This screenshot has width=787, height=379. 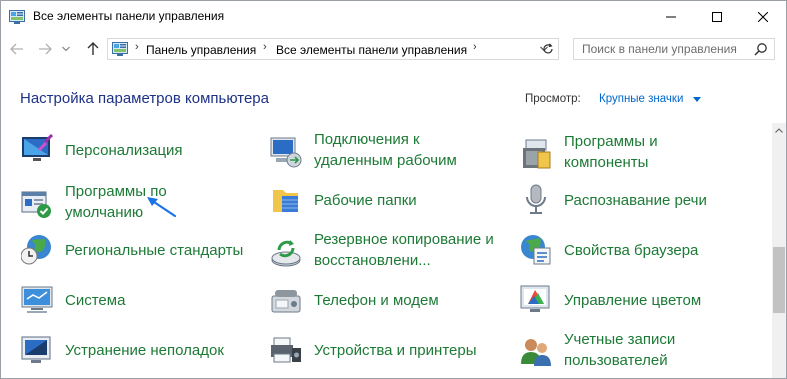 I want to click on close-button, so click(x=763, y=17).